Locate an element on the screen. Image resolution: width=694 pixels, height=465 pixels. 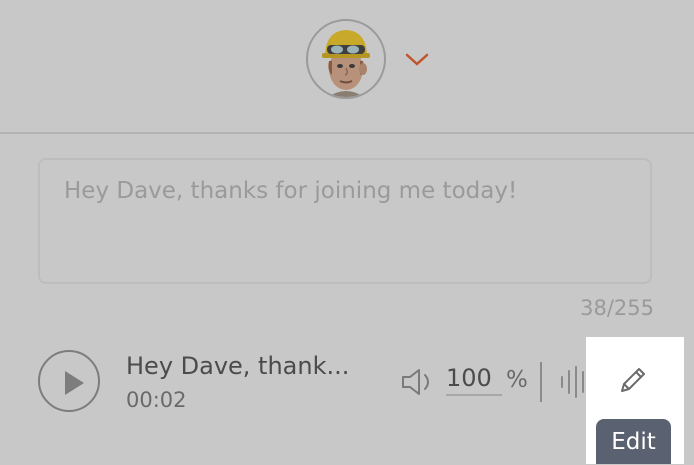
volume-input: 100 is located at coordinates (474, 380).